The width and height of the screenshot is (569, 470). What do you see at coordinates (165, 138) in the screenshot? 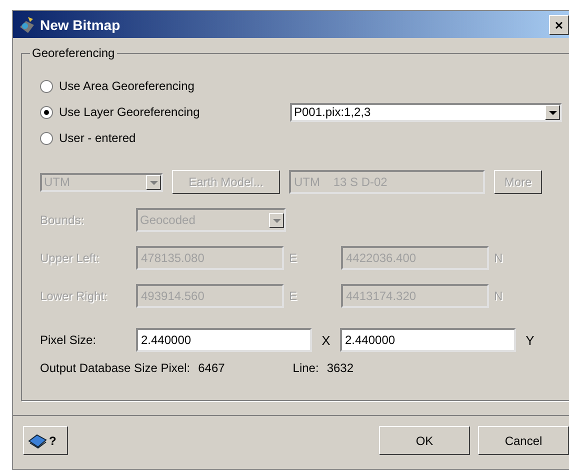
I see `radio-option: User - entered` at bounding box center [165, 138].